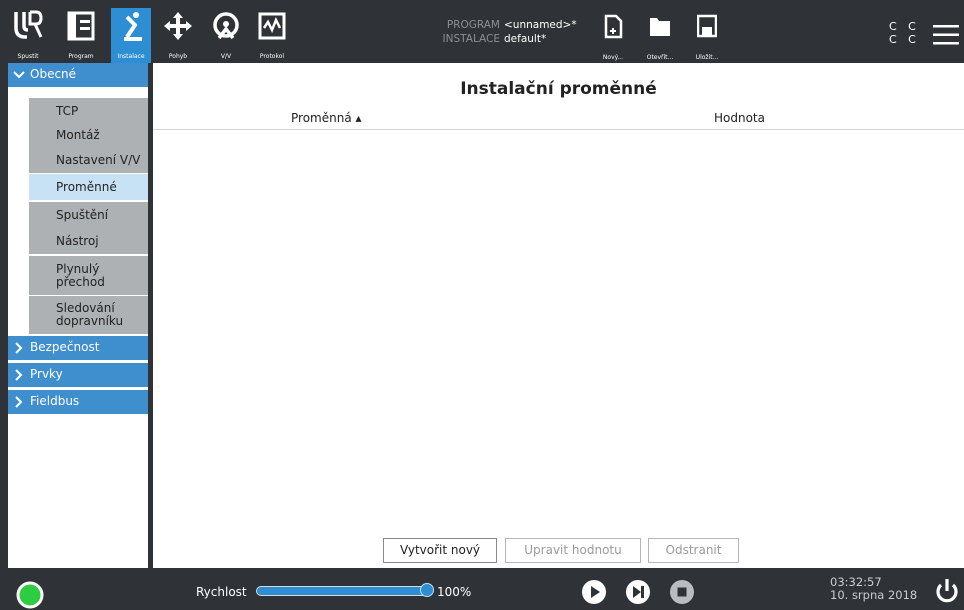 The image size is (964, 610). What do you see at coordinates (46, 374) in the screenshot?
I see `section-features-label: Prvky` at bounding box center [46, 374].